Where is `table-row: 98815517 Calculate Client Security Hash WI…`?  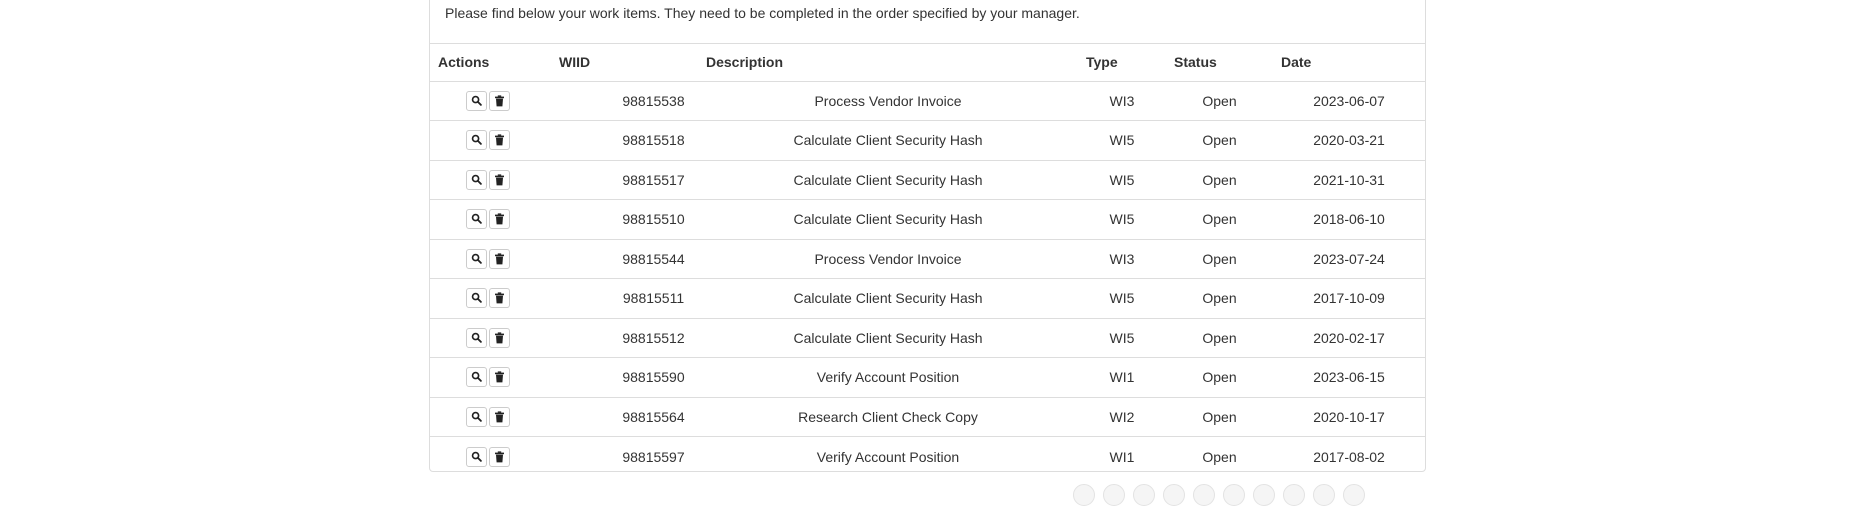
table-row: 98815517 Calculate Client Security Hash WI… is located at coordinates (927, 179).